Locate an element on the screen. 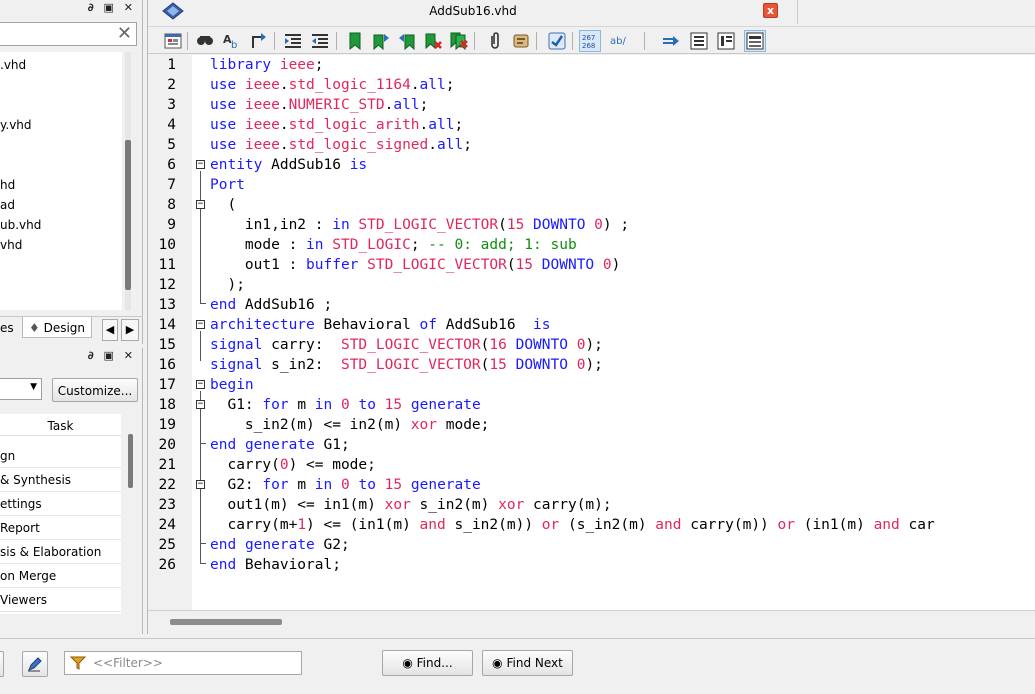 This screenshot has width=1035, height=694. list-item: .vhd is located at coordinates (13, 65).